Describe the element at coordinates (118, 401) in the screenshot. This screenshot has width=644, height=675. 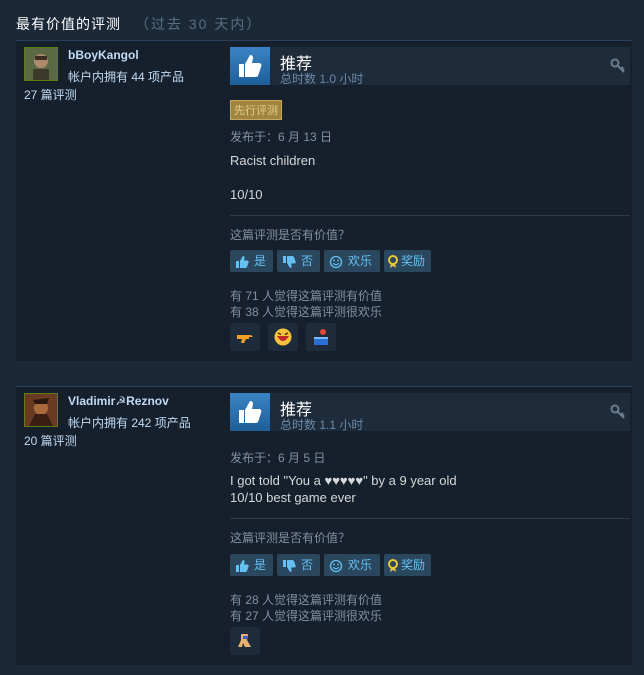
I see `author-name-link: Vladimir☭Reznov` at that location.